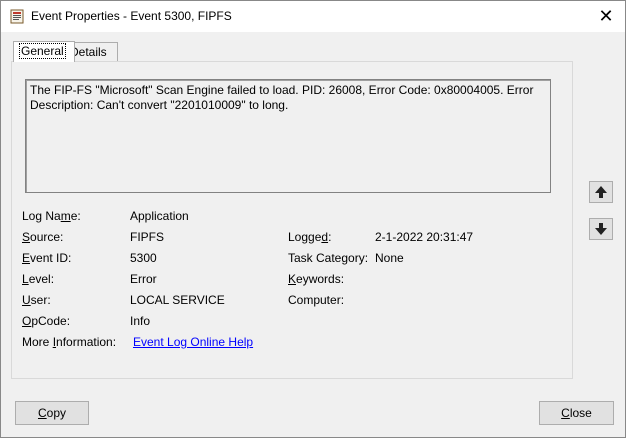 The image size is (626, 438). I want to click on logged-label: Logged:, so click(310, 237).